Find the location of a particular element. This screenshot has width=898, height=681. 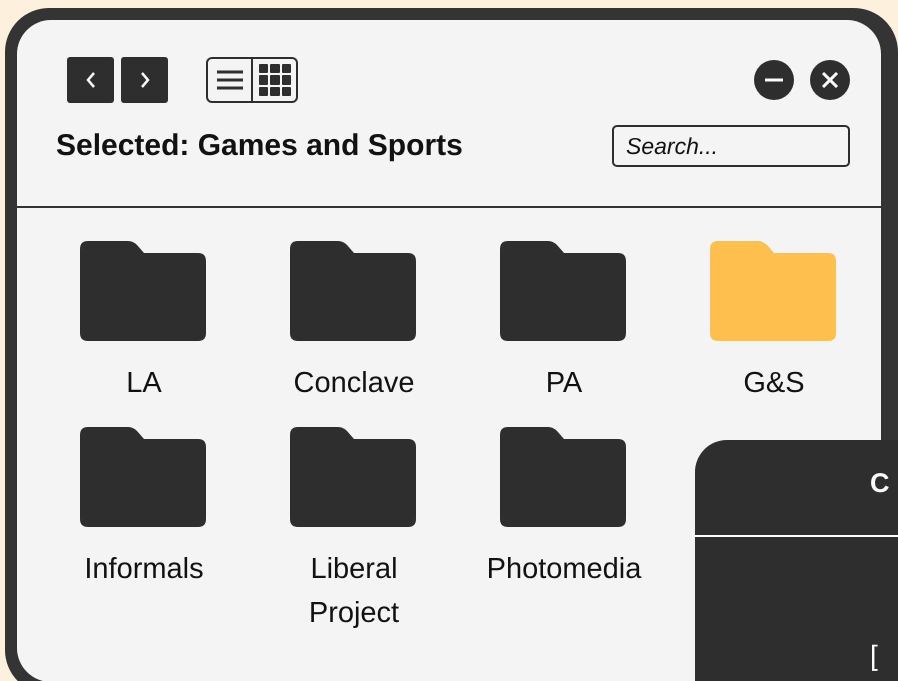

grid-view-icon is located at coordinates (274, 80).